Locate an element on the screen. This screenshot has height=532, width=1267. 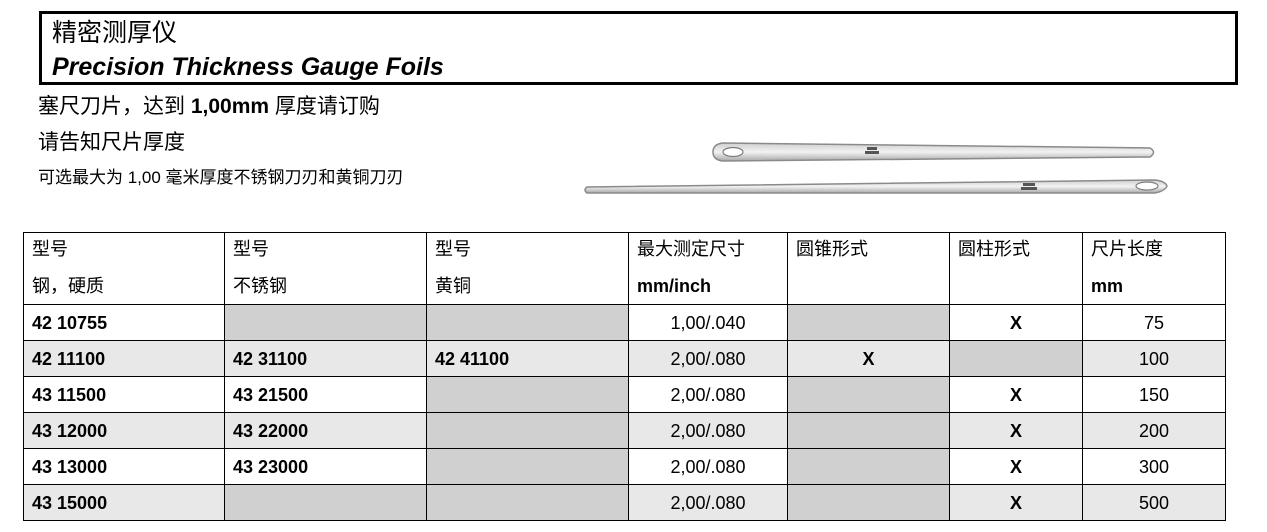
cell-model-stainless: 43 22000 is located at coordinates (325, 430).